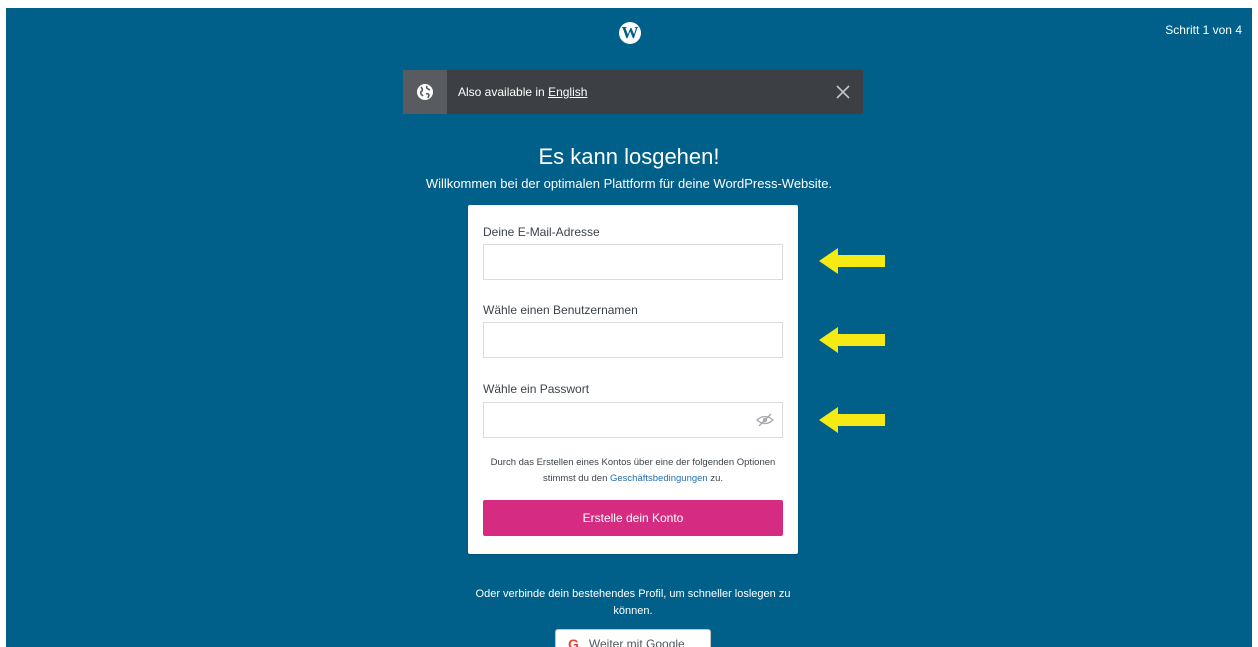 The width and height of the screenshot is (1258, 647). I want to click on username-field, so click(633, 340).